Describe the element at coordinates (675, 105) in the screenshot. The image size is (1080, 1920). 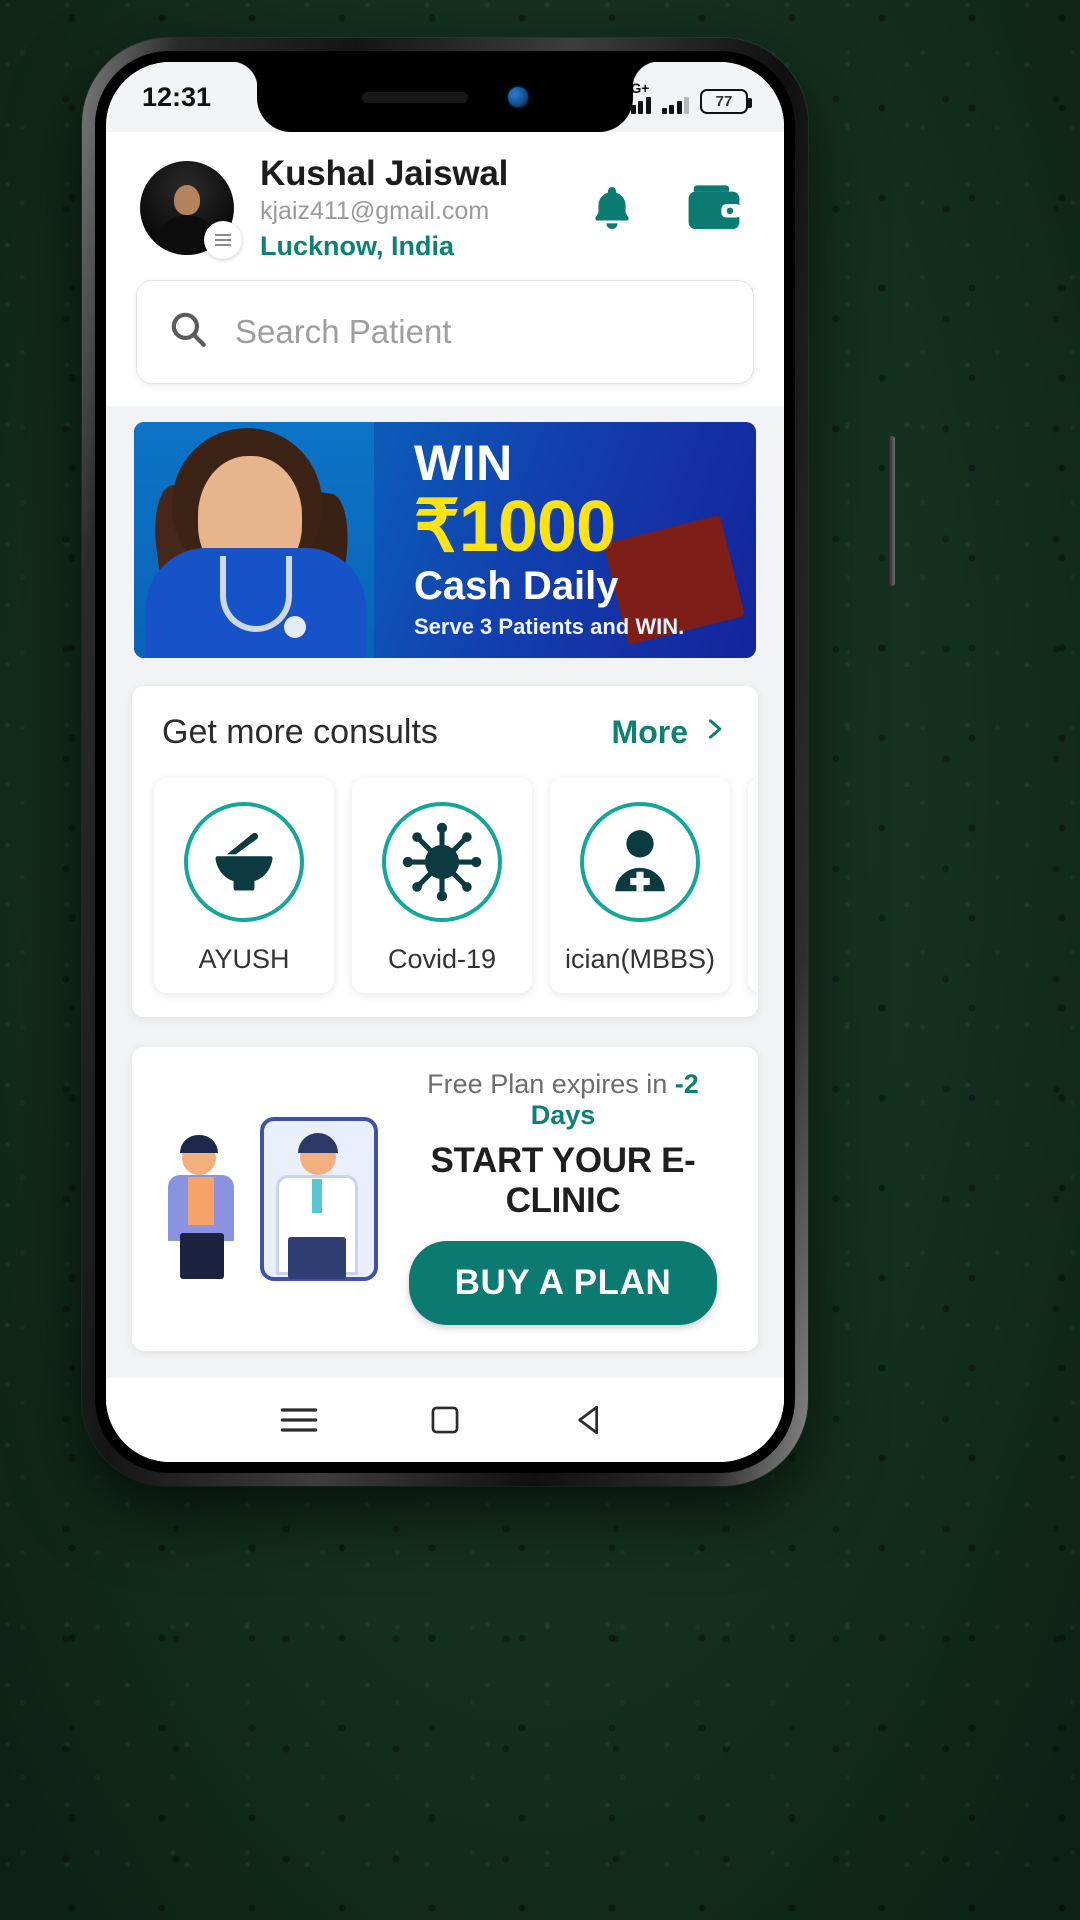
I see `signal-bars-sim2` at that location.